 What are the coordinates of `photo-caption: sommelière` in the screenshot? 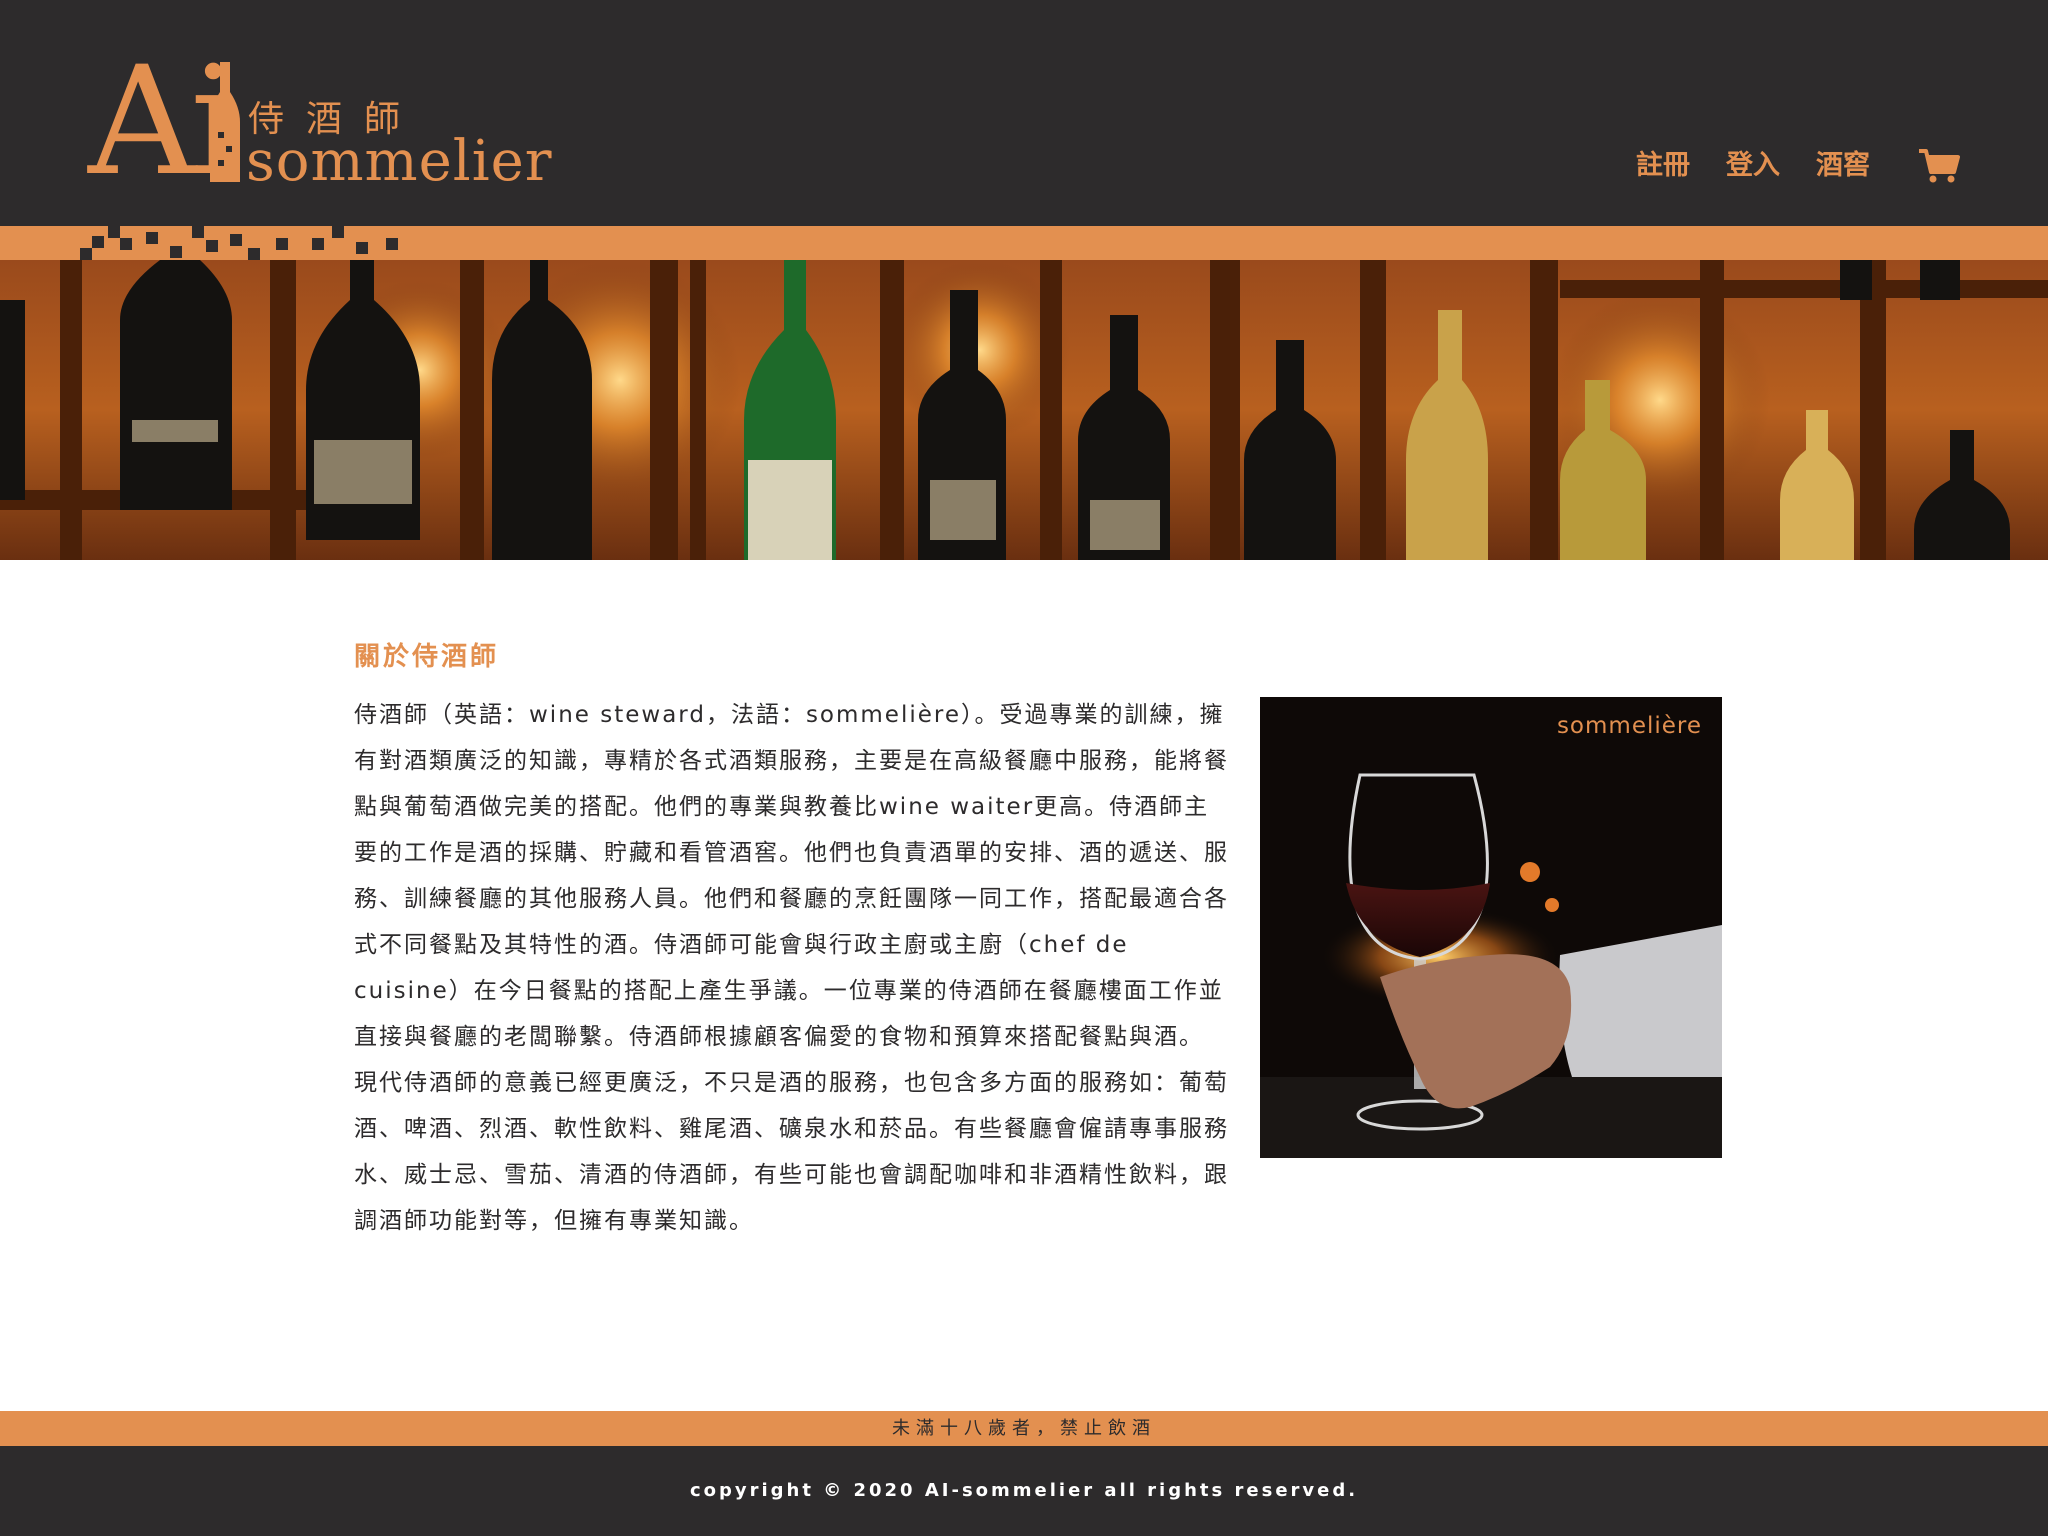 It's located at (1629, 726).